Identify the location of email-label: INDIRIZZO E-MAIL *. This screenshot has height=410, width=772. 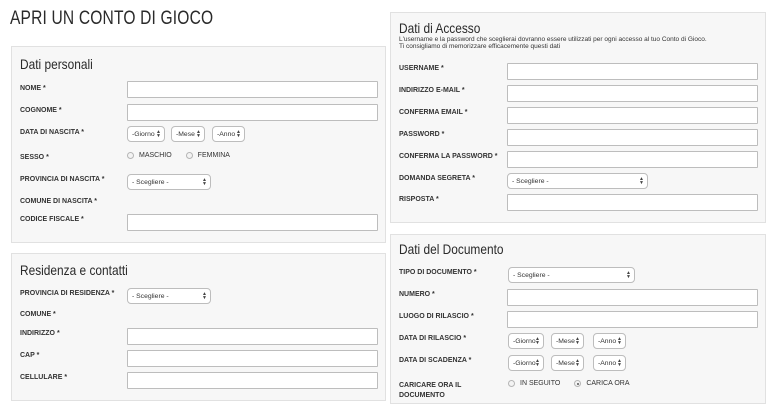
(432, 90).